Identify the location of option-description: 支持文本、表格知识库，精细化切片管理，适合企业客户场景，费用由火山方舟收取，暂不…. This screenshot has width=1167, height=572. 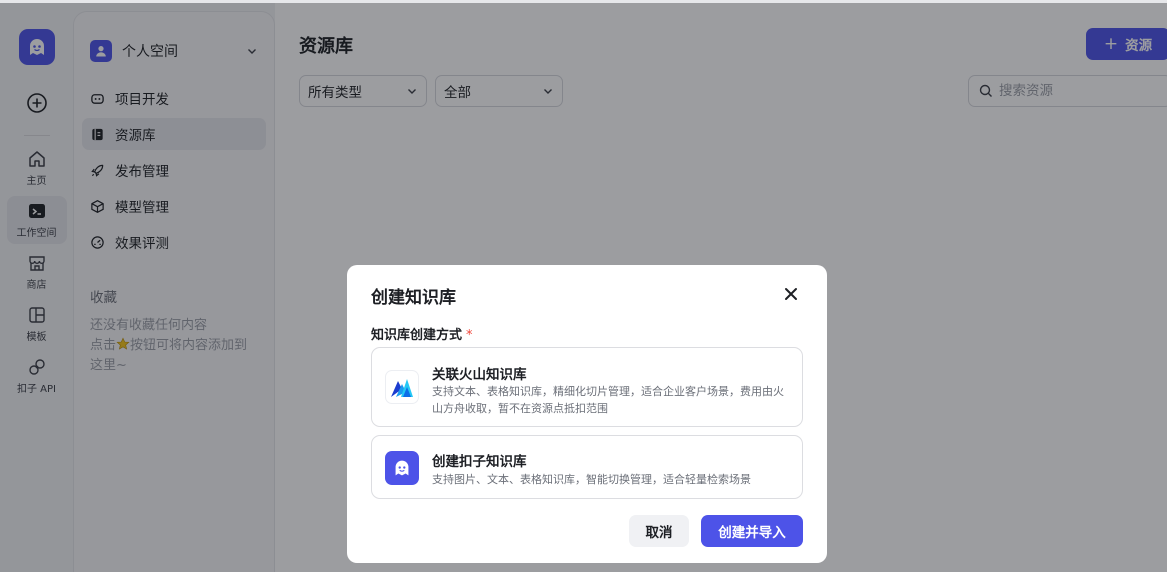
(608, 400).